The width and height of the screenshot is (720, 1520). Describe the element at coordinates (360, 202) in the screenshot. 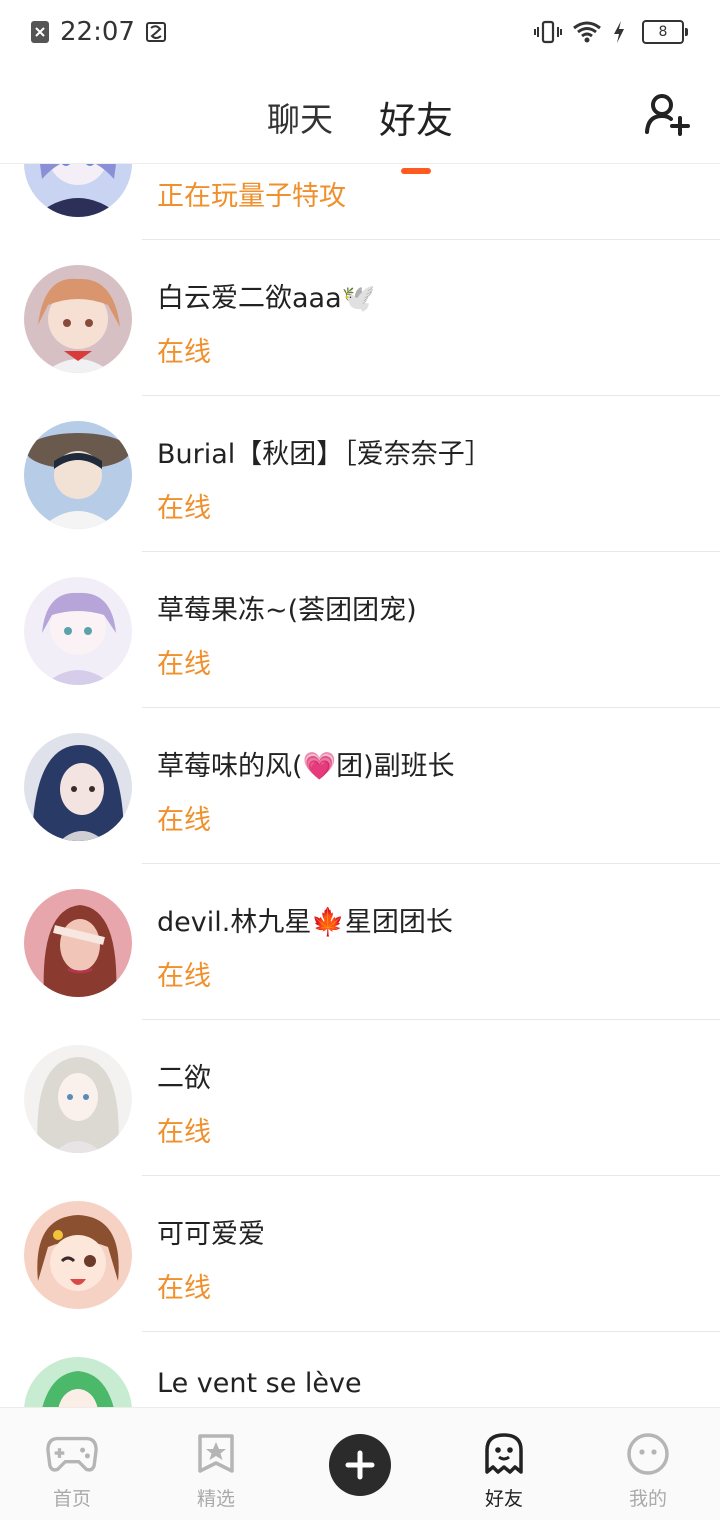

I see `friend-row: 正在玩量子特攻` at that location.